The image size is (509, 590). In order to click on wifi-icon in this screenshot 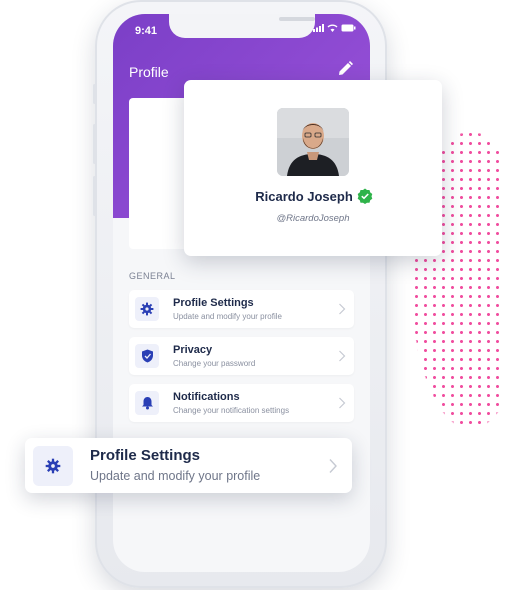, I will do `click(332, 28)`.